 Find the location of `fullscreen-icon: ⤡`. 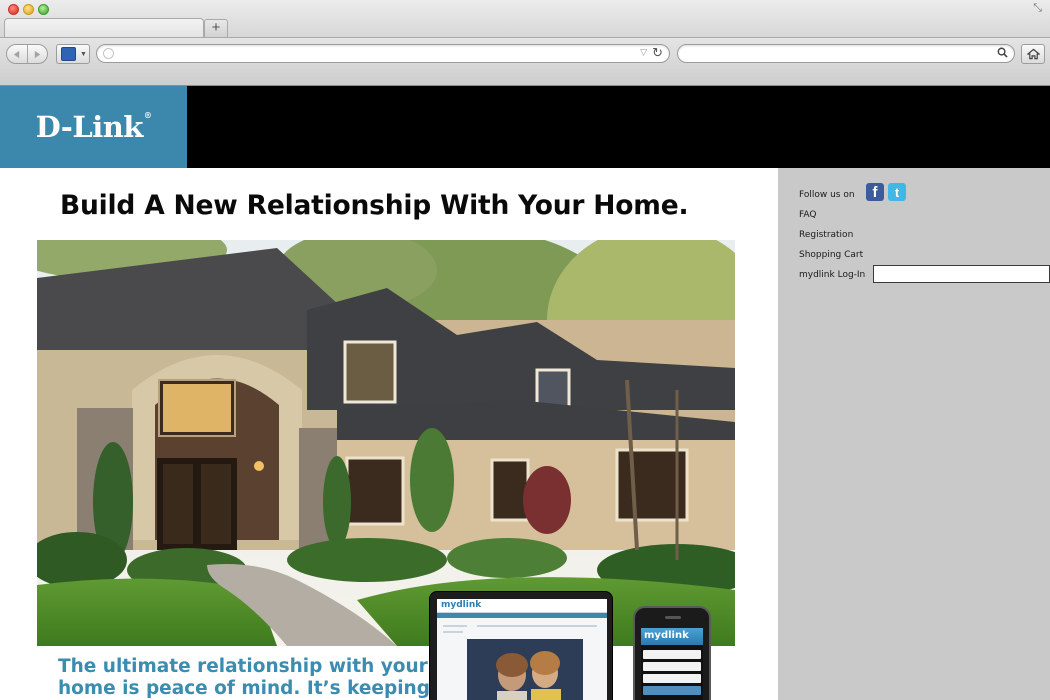

fullscreen-icon: ⤡ is located at coordinates (1037, 8).